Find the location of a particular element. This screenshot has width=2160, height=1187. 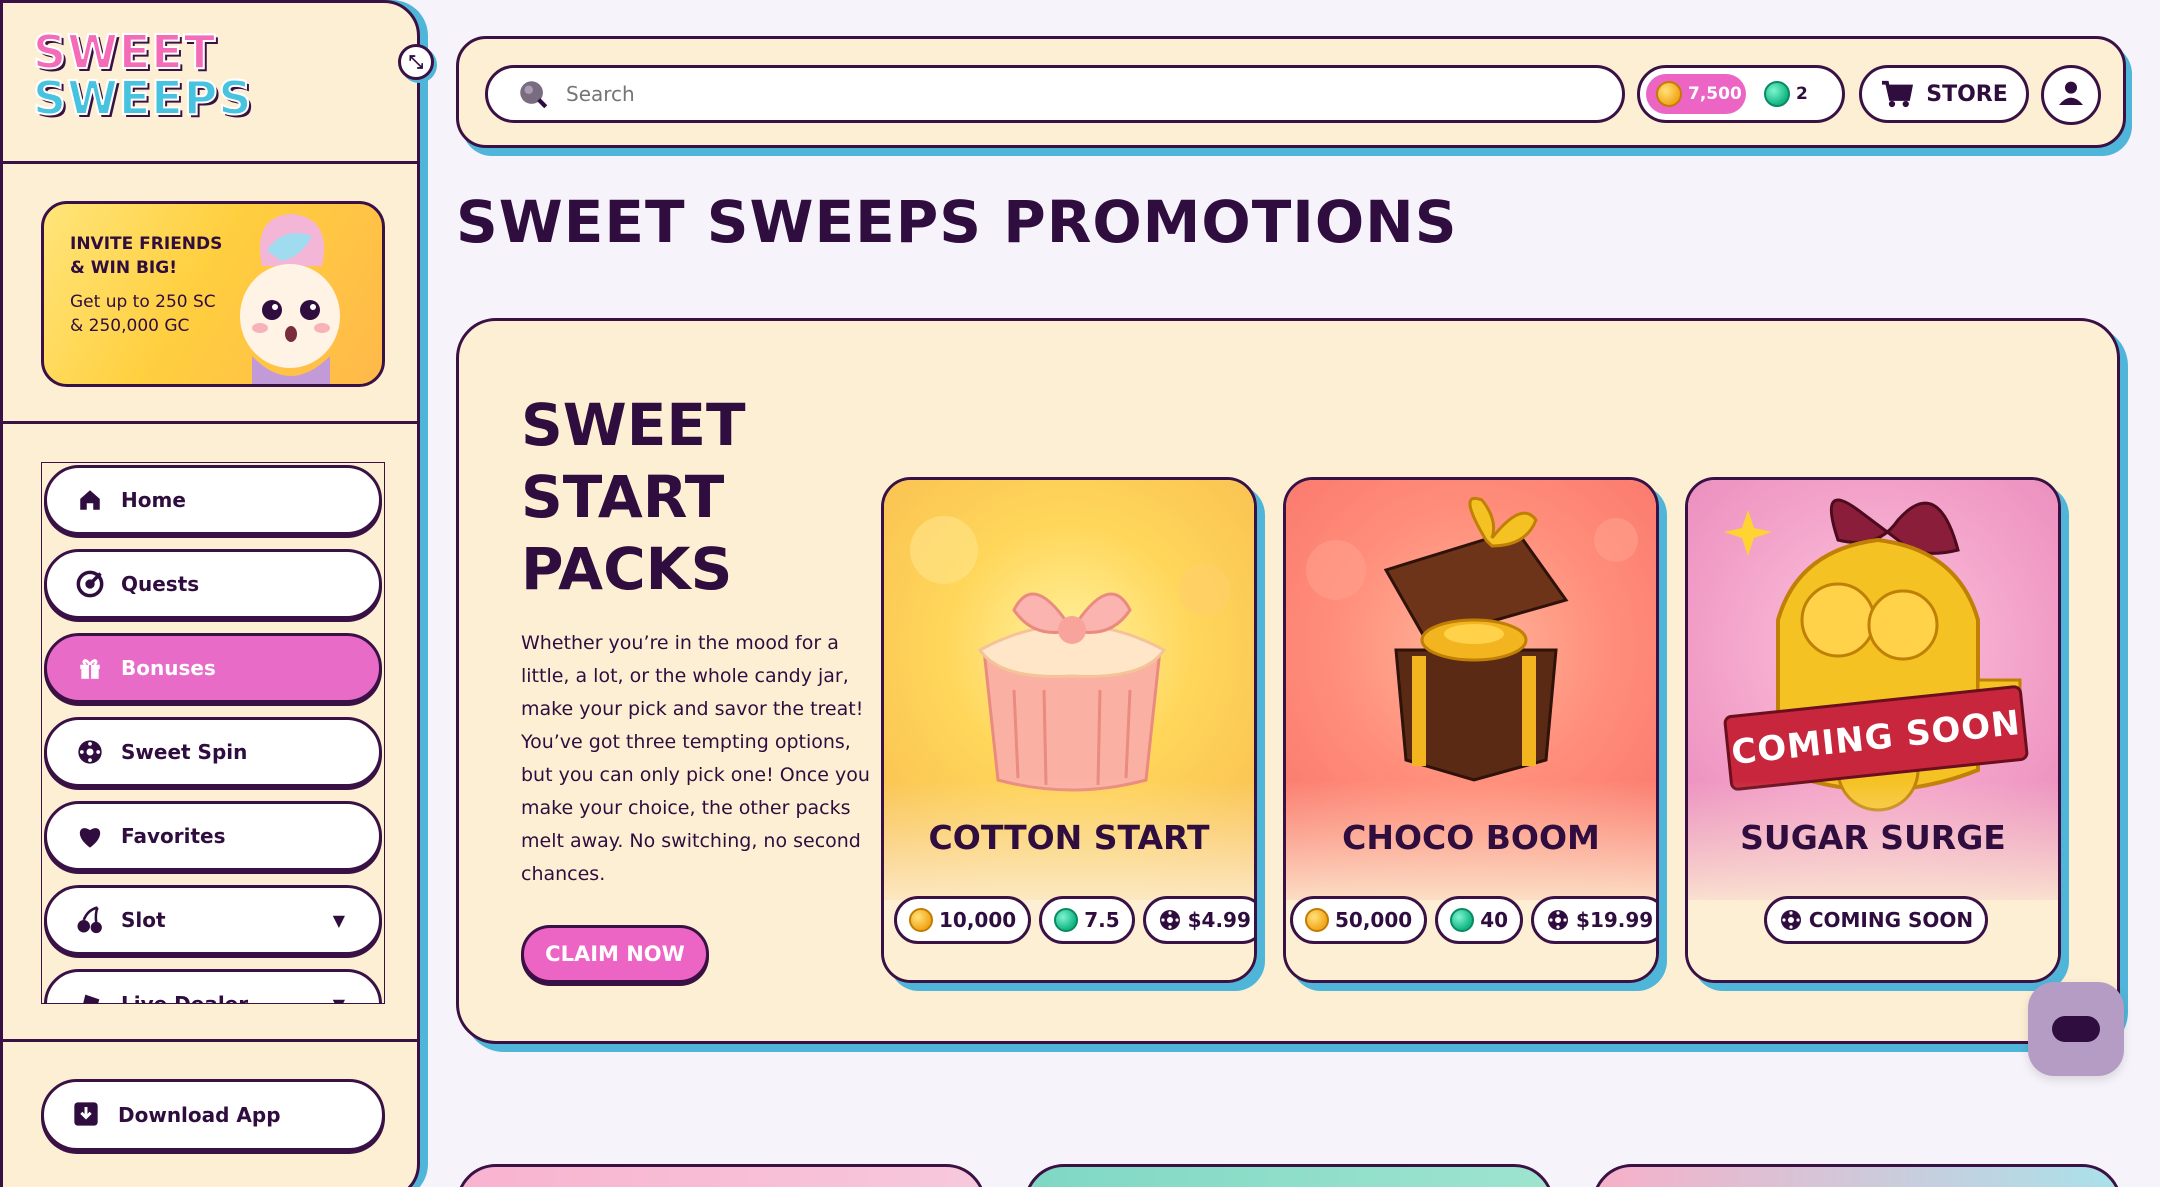

download-icon is located at coordinates (87, 1115).